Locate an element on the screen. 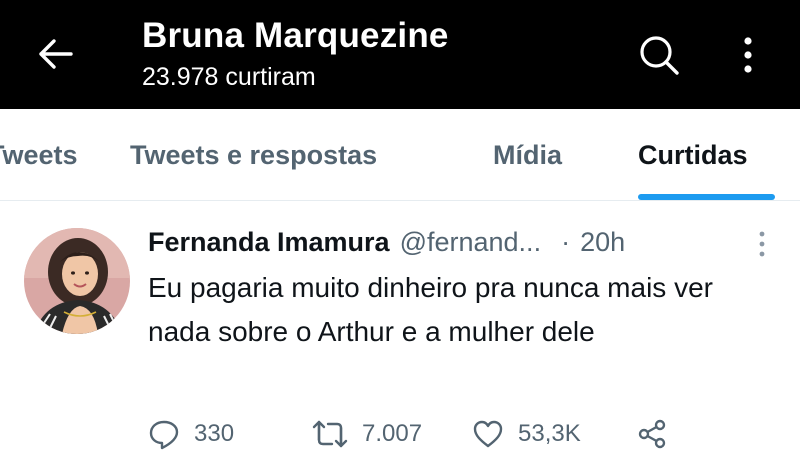 The image size is (800, 469). avatar is located at coordinates (77, 281).